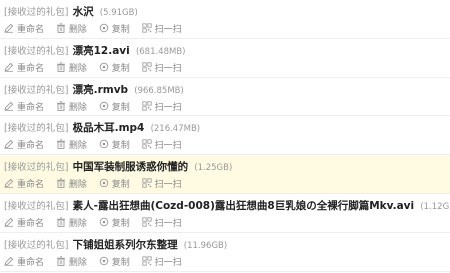 This screenshot has width=450, height=273. I want to click on file-item: [接收过的礼包] 水沢 (5.91GB) 重命名 删除 复制 扫一扫, so click(225, 19).